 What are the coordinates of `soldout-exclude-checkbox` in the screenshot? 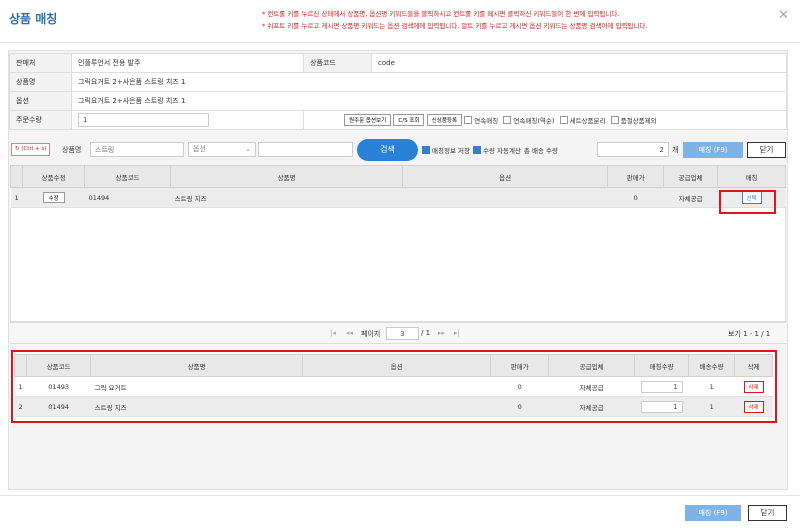 It's located at (614, 120).